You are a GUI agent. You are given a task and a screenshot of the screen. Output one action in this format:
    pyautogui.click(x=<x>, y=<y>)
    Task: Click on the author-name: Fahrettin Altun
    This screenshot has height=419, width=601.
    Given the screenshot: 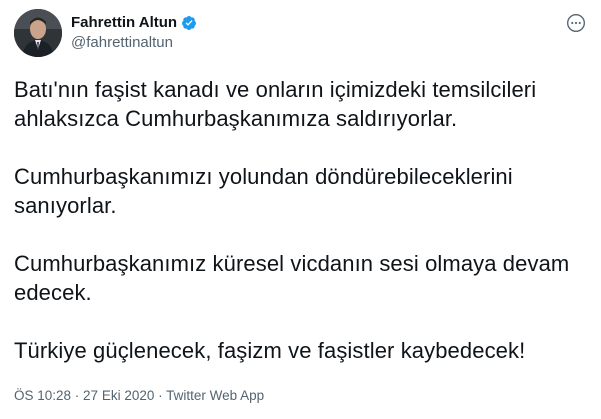 What is the action you would take?
    pyautogui.click(x=134, y=22)
    